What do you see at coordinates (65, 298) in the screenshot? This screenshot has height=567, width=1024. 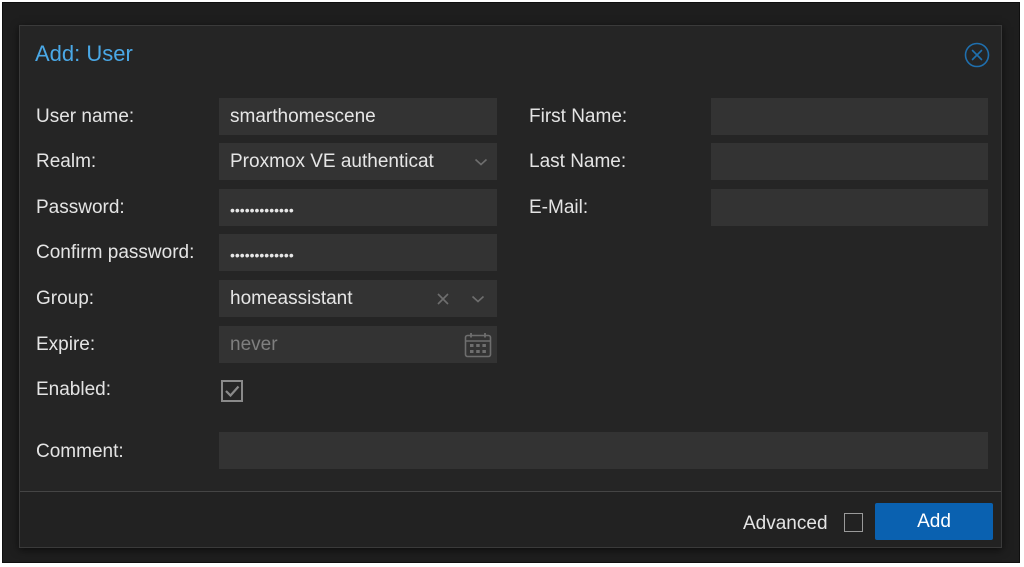 I see `group-label: Group:` at bounding box center [65, 298].